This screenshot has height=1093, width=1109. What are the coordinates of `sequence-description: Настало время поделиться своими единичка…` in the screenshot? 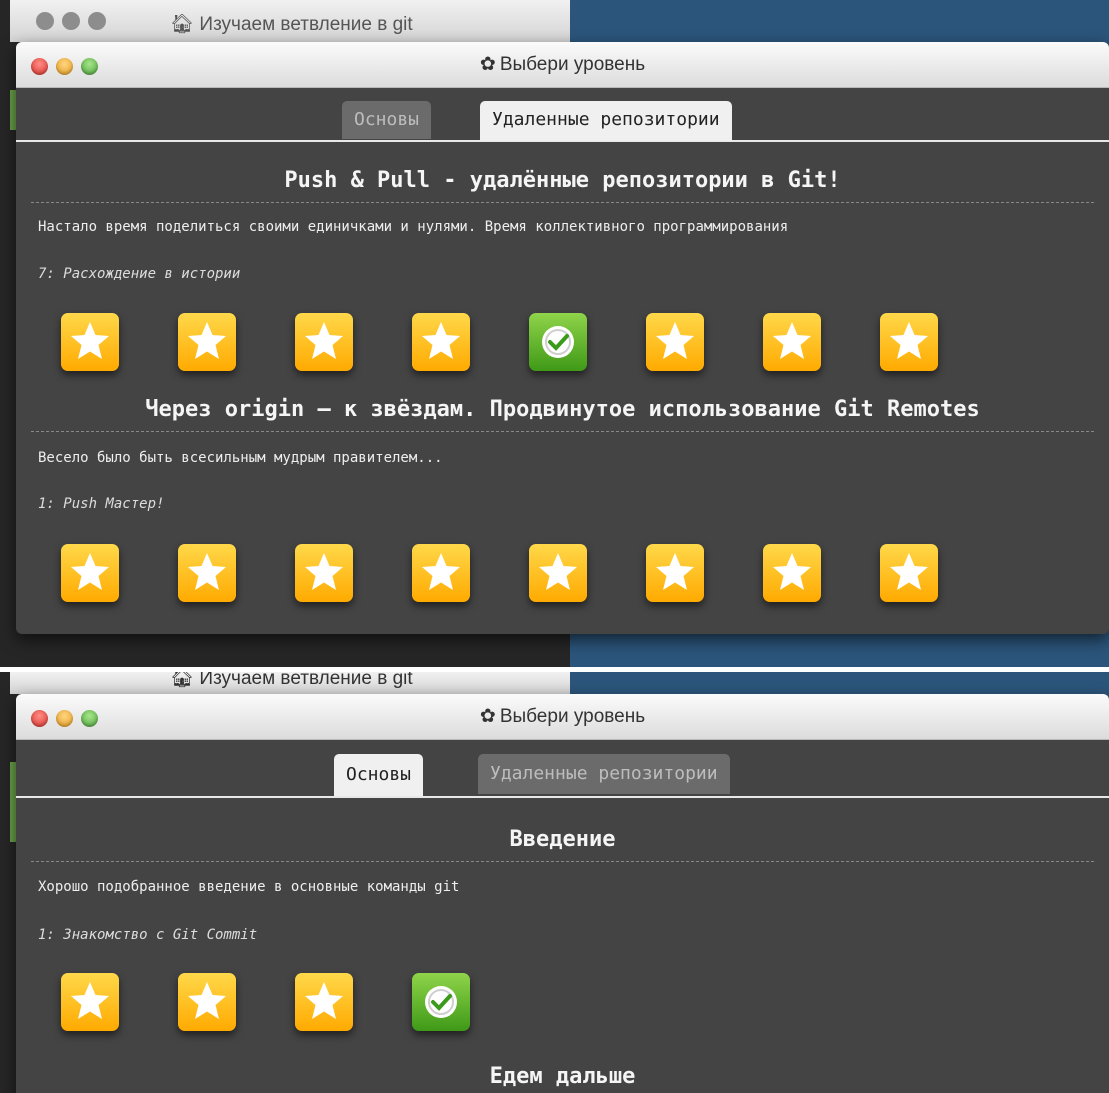 It's located at (413, 227).